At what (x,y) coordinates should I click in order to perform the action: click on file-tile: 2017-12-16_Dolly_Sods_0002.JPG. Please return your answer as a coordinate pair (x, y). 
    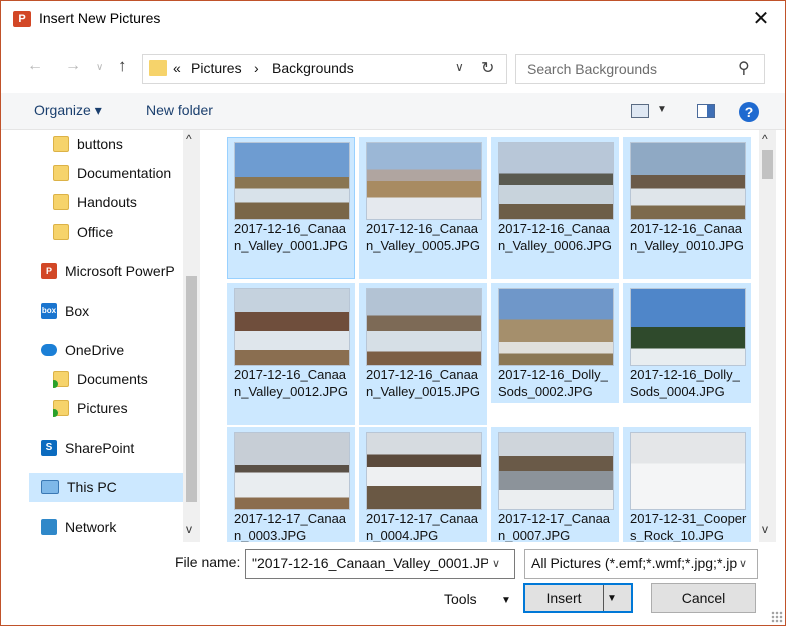
    Looking at the image, I should click on (555, 343).